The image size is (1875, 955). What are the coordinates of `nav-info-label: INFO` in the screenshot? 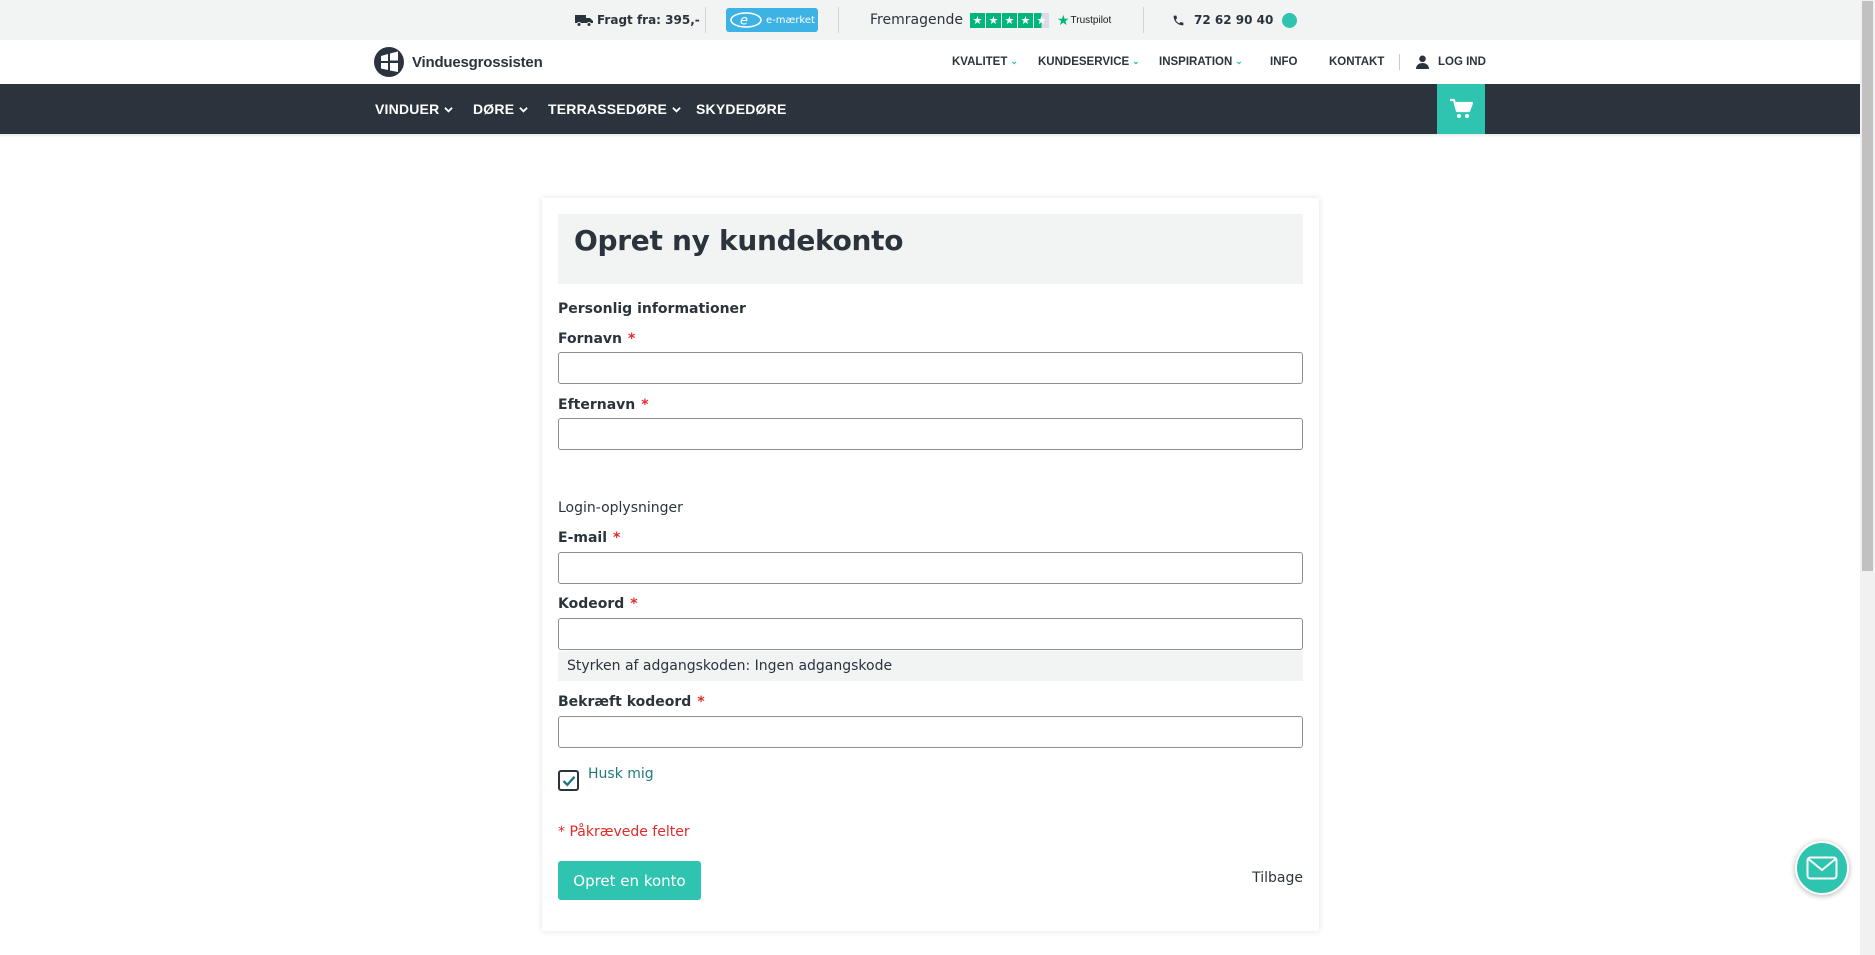 It's located at (1284, 62).